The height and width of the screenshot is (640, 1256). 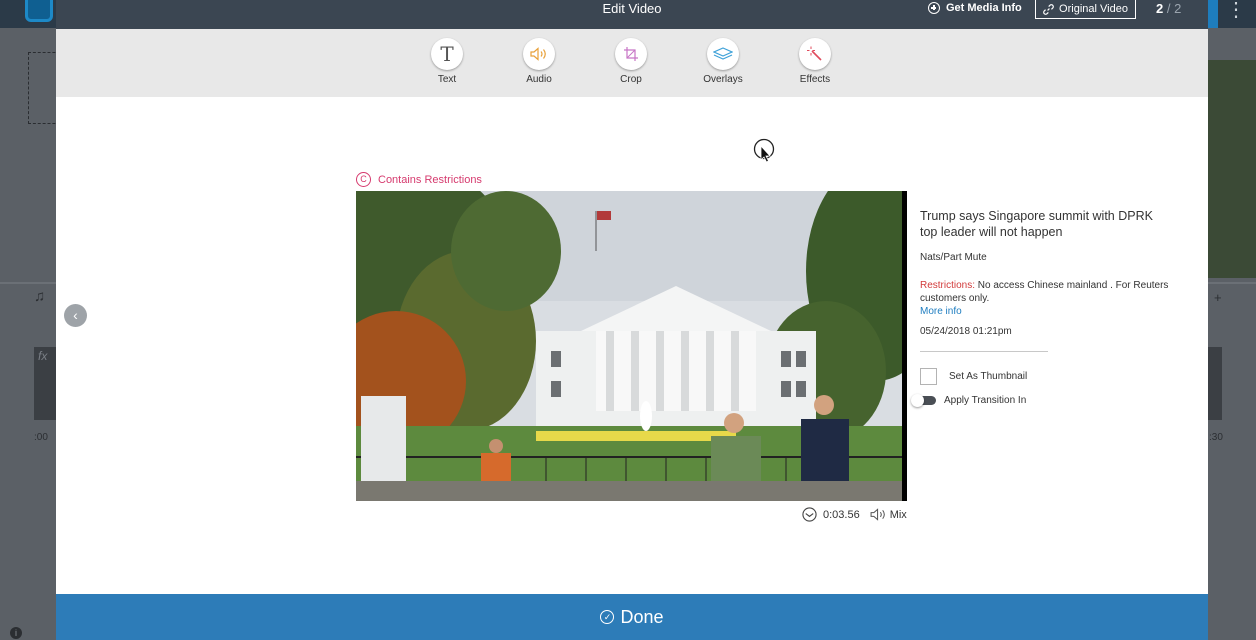 What do you see at coordinates (923, 400) in the screenshot?
I see `apply-transition-toggle` at bounding box center [923, 400].